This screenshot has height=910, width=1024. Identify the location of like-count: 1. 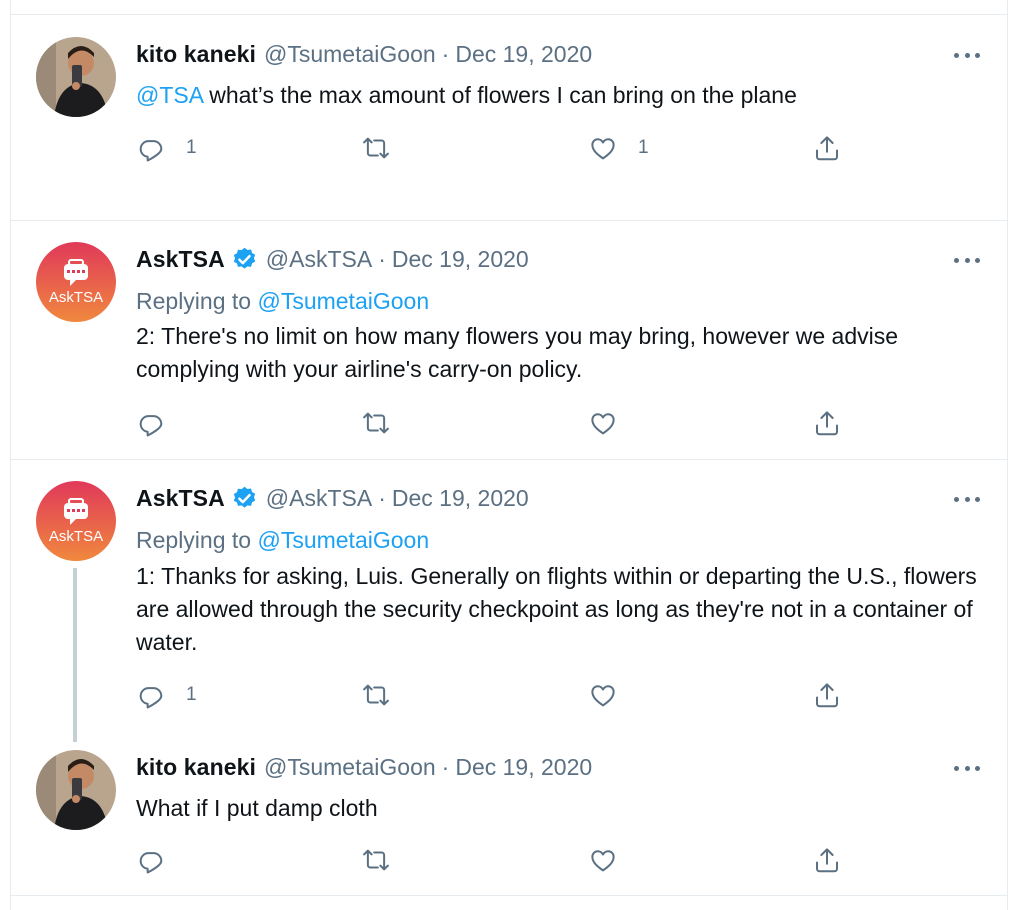
(643, 147).